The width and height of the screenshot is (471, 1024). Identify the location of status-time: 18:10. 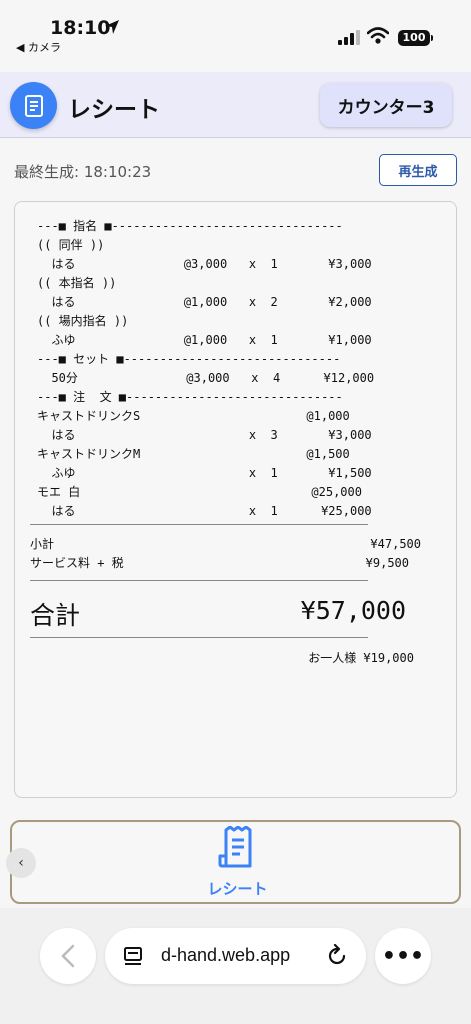
(80, 28).